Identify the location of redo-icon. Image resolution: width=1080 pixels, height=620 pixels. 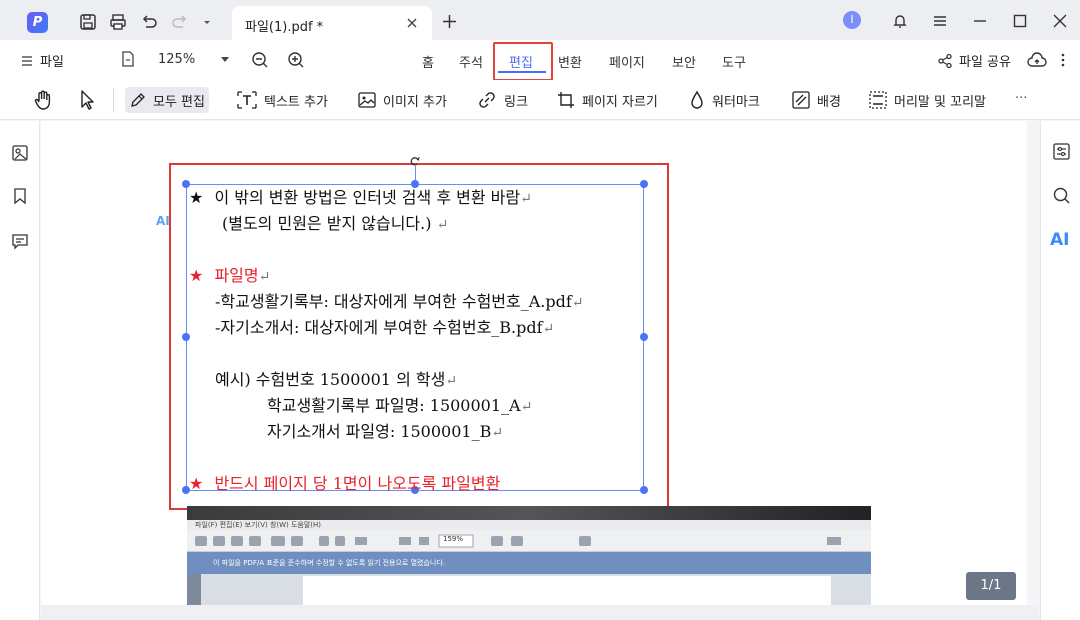
(180, 22).